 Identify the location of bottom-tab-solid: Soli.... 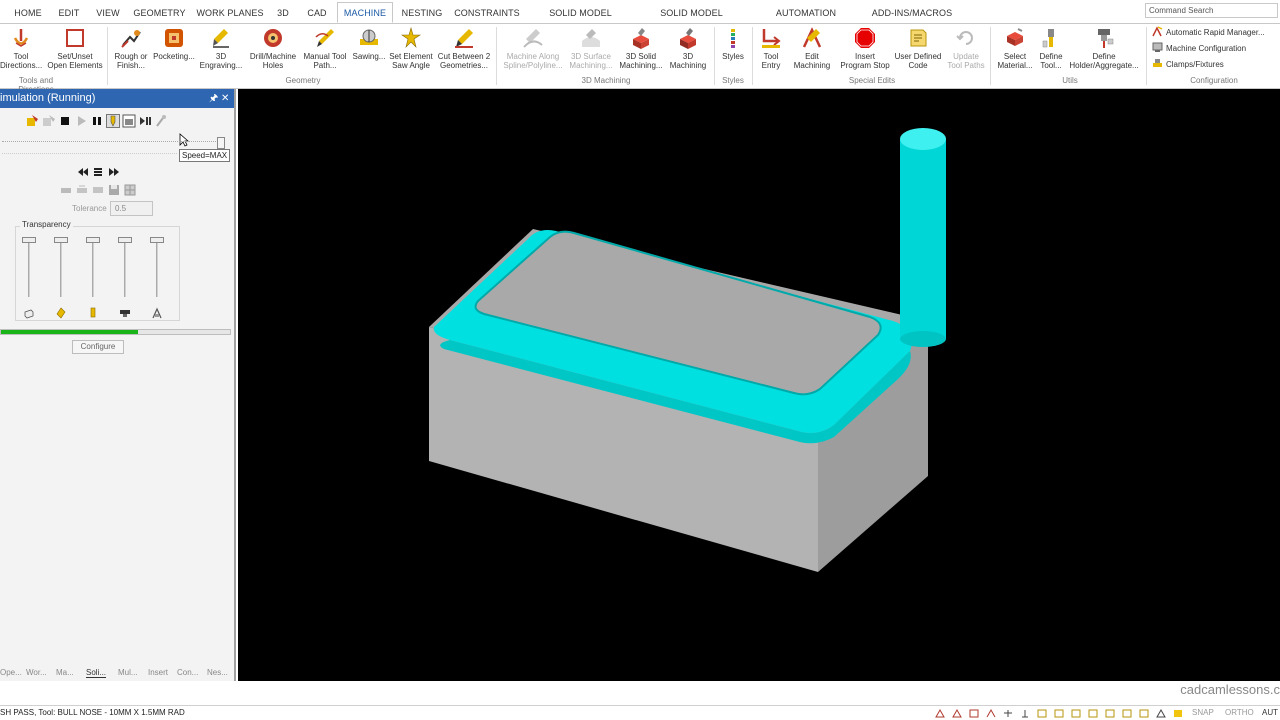
(96, 673).